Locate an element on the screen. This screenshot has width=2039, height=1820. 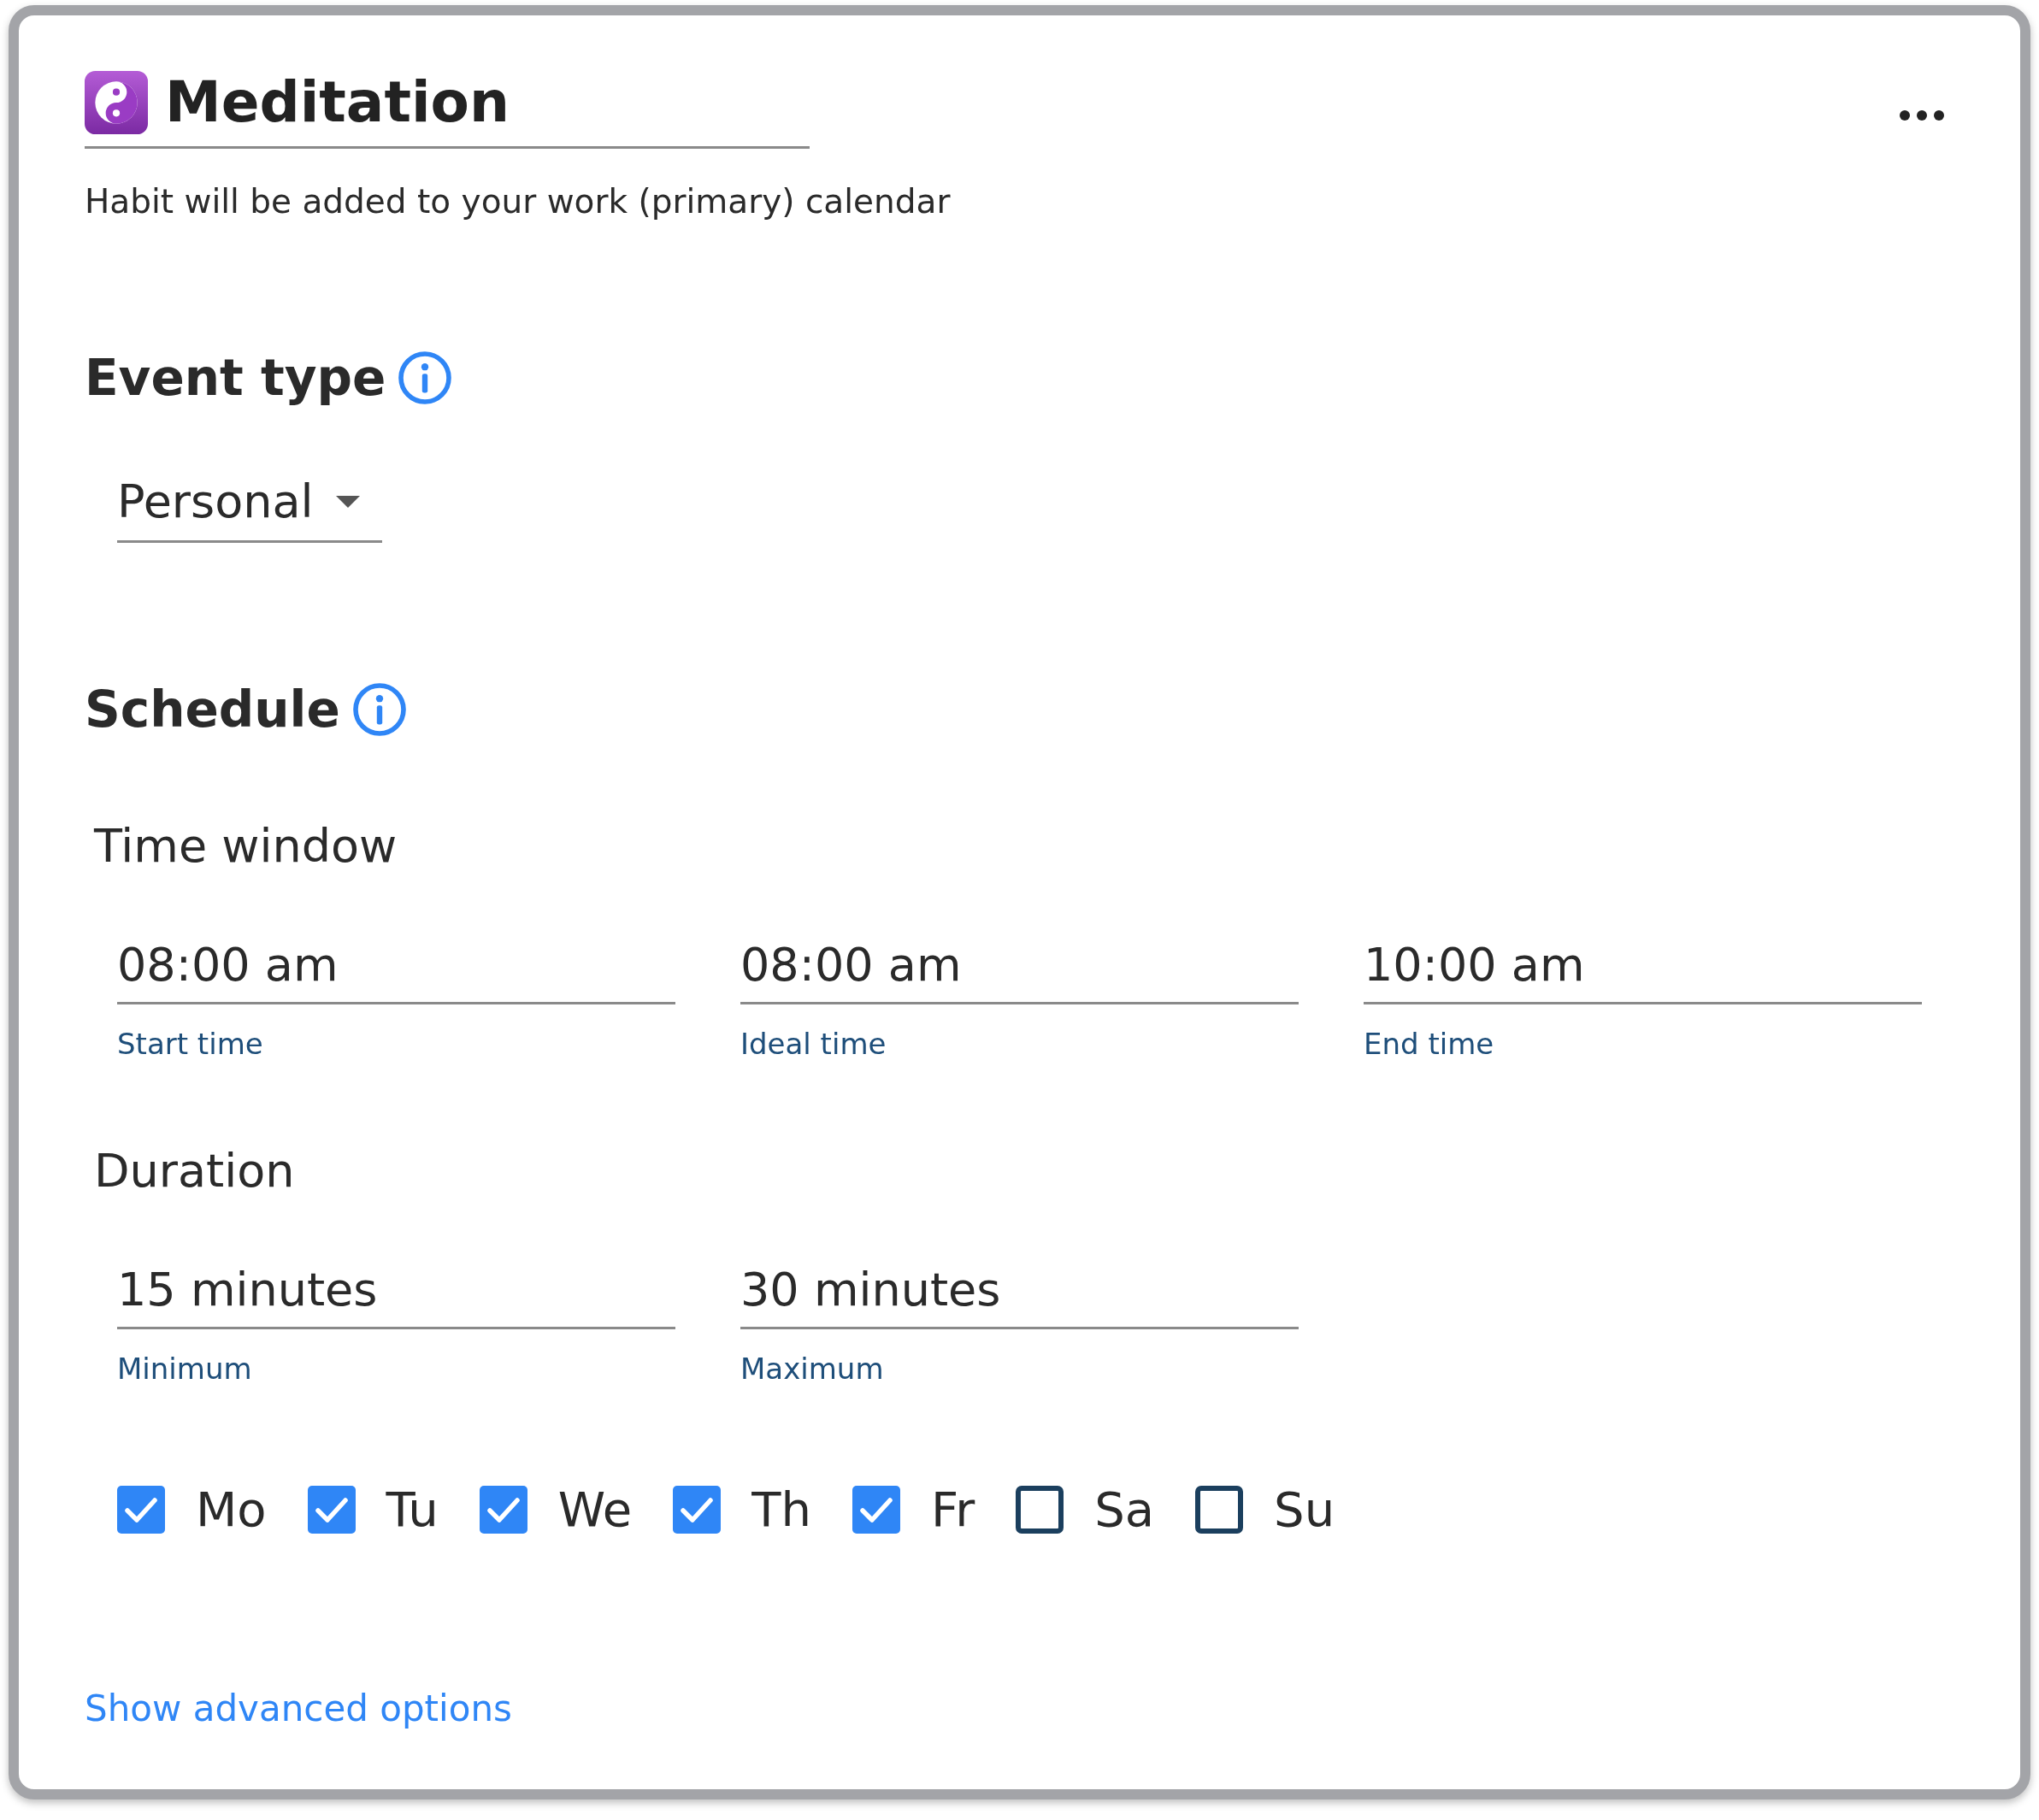
caret-icon is located at coordinates (347, 502).